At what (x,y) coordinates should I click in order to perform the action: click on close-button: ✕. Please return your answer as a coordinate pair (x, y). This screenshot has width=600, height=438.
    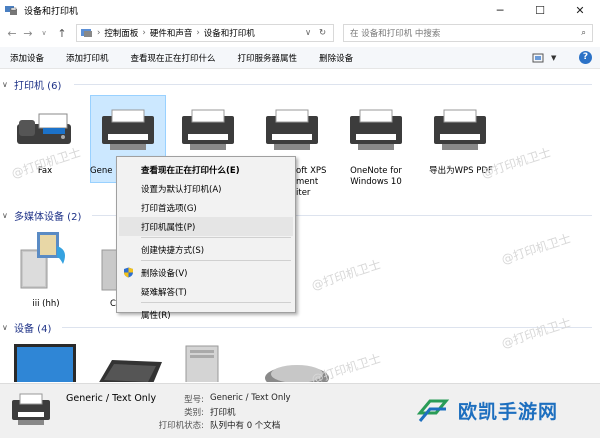
    Looking at the image, I should click on (580, 10).